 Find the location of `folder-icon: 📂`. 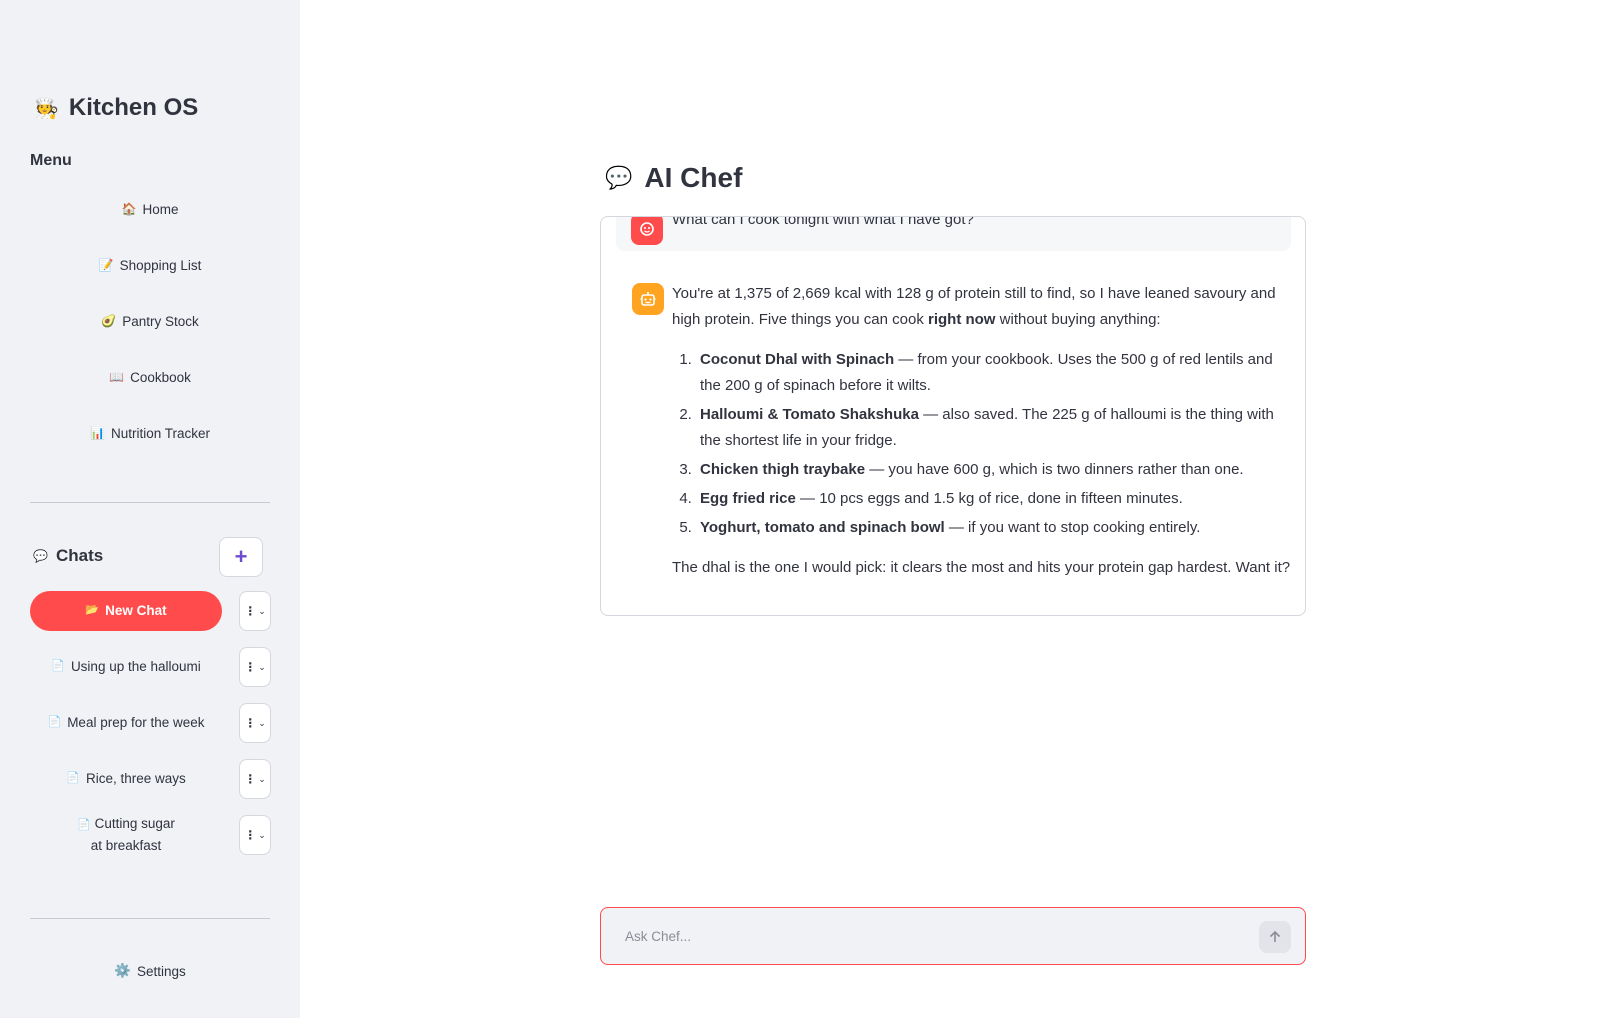

folder-icon: 📂 is located at coordinates (92, 610).